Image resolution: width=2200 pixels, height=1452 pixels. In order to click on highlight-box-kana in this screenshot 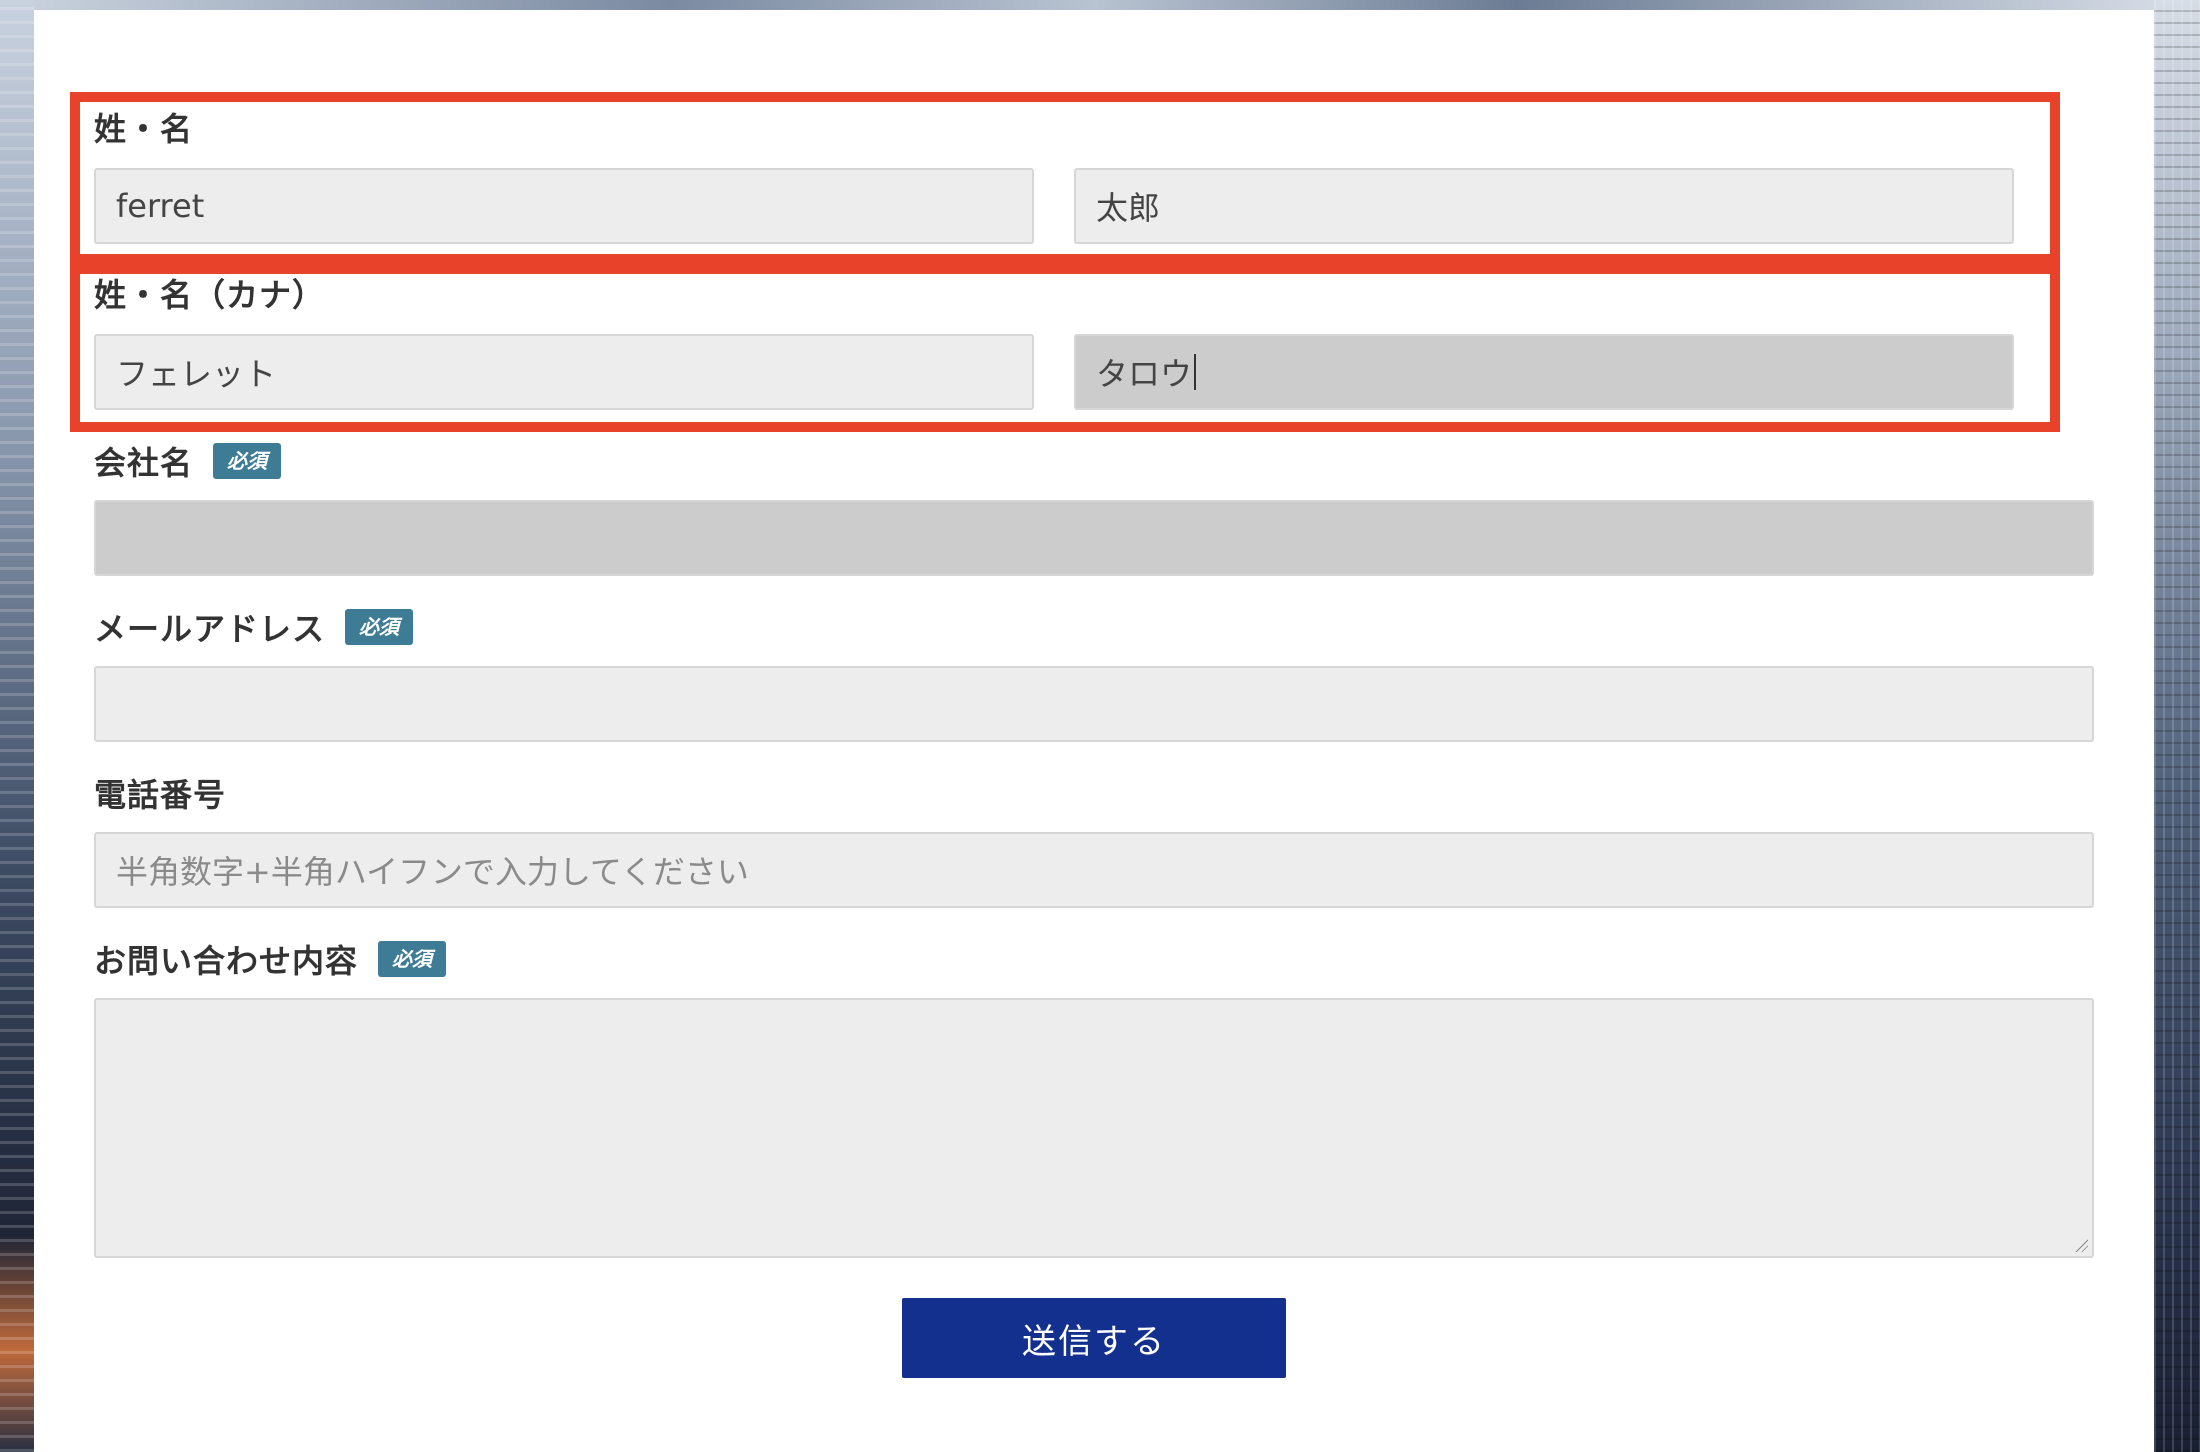, I will do `click(1065, 348)`.